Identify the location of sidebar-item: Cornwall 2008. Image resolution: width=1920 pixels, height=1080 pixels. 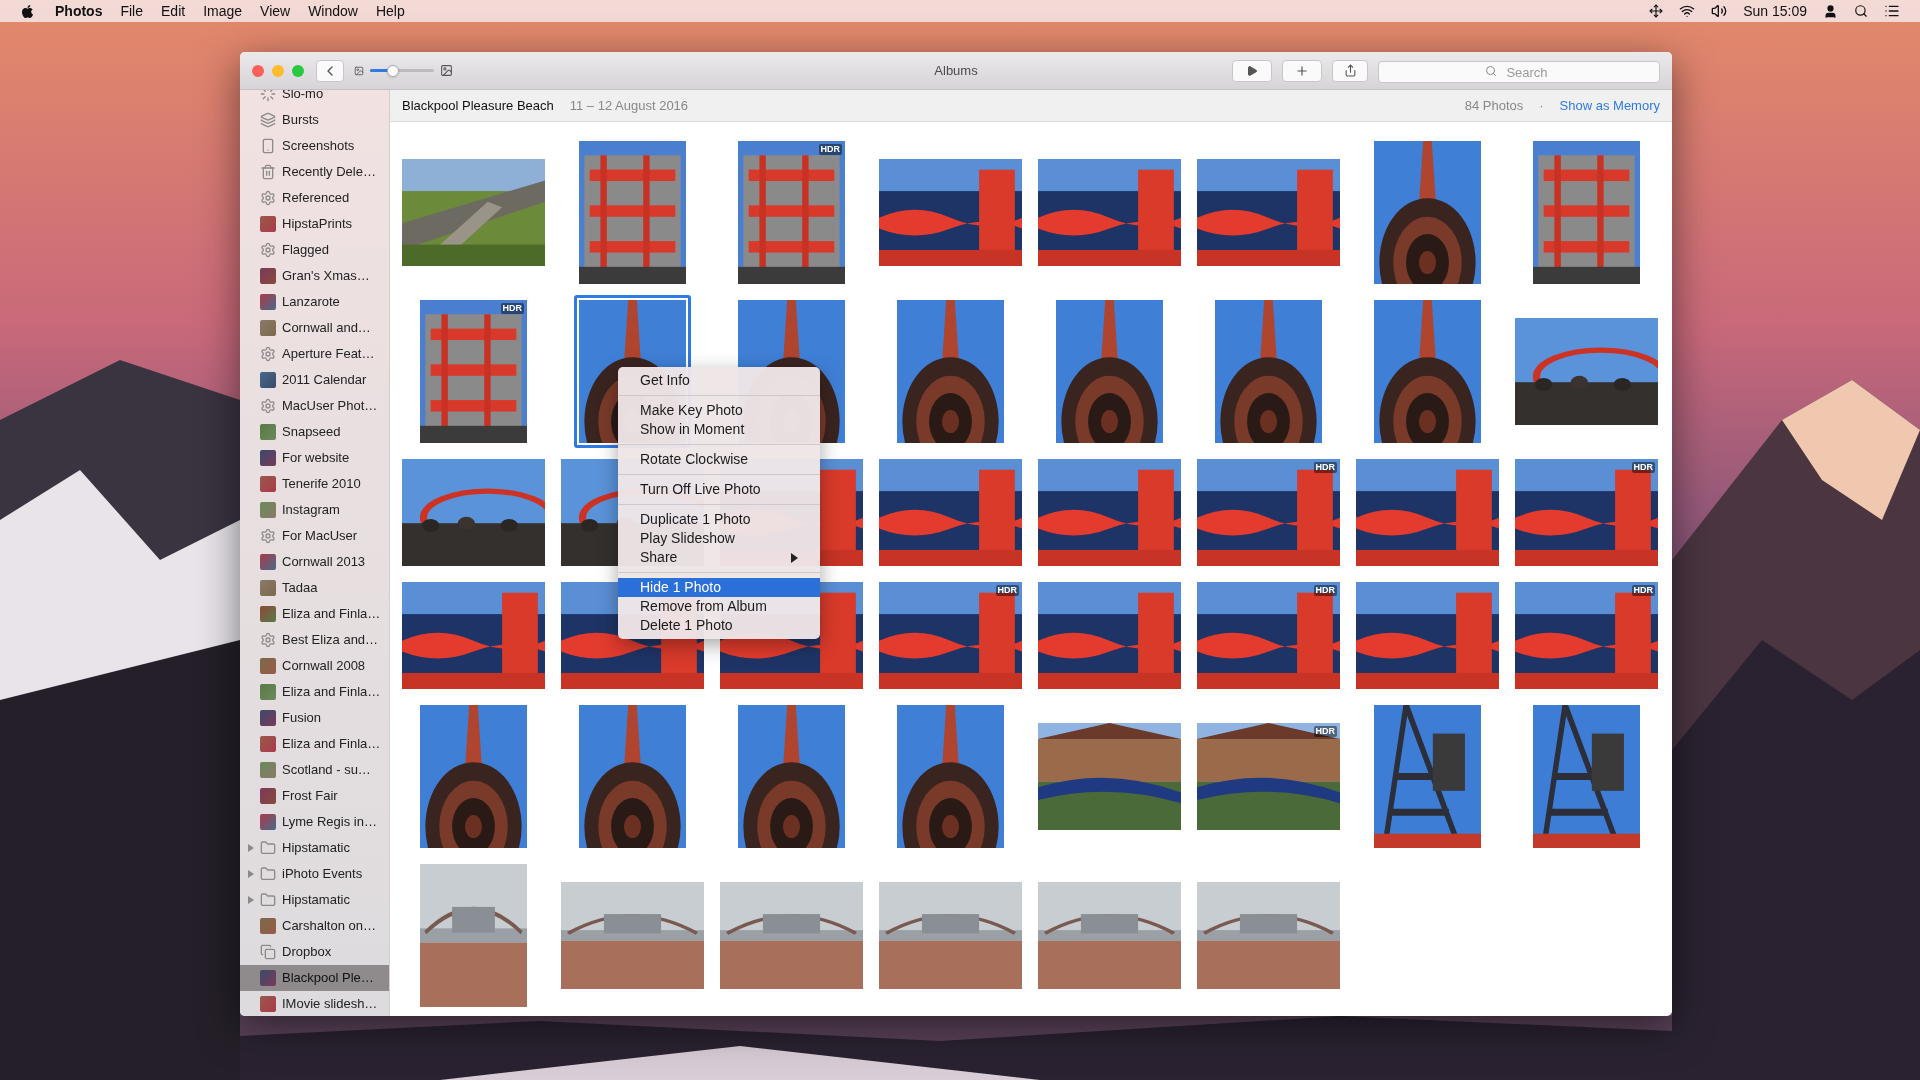
(314, 666).